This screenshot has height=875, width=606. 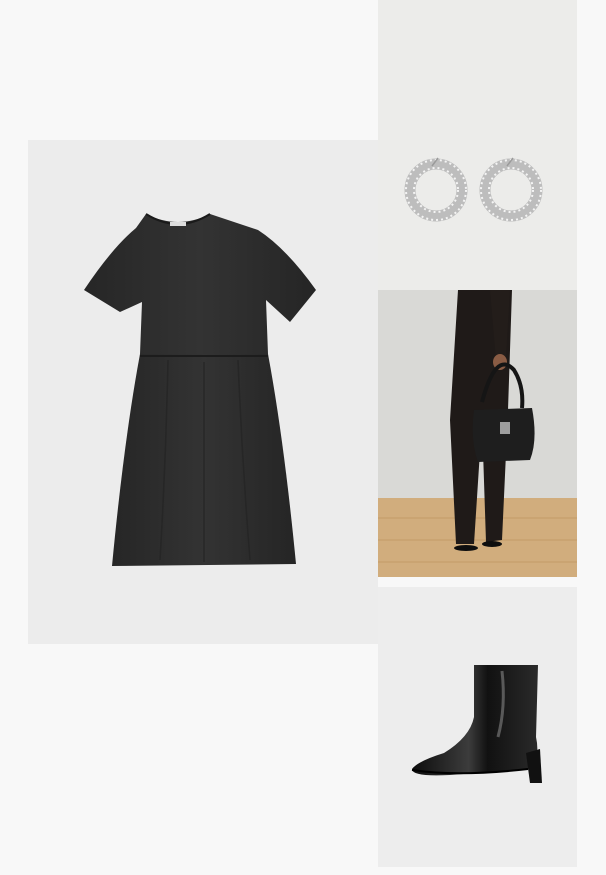 What do you see at coordinates (477, 145) in the screenshot?
I see `earrings-product-tile` at bounding box center [477, 145].